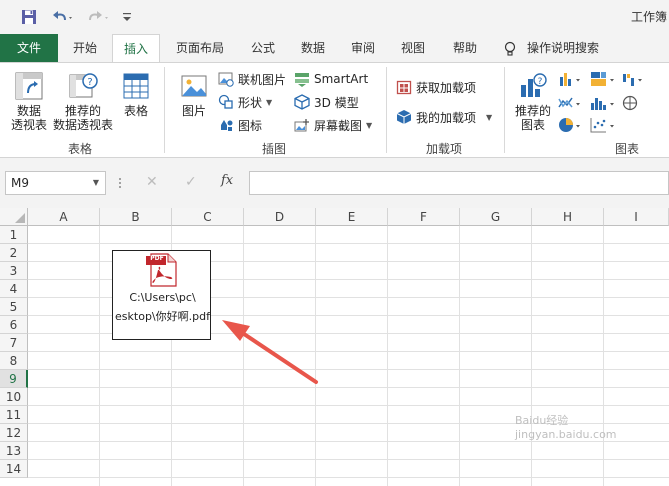 Image resolution: width=669 pixels, height=486 pixels. What do you see at coordinates (14, 451) in the screenshot?
I see `row-header: 13` at bounding box center [14, 451].